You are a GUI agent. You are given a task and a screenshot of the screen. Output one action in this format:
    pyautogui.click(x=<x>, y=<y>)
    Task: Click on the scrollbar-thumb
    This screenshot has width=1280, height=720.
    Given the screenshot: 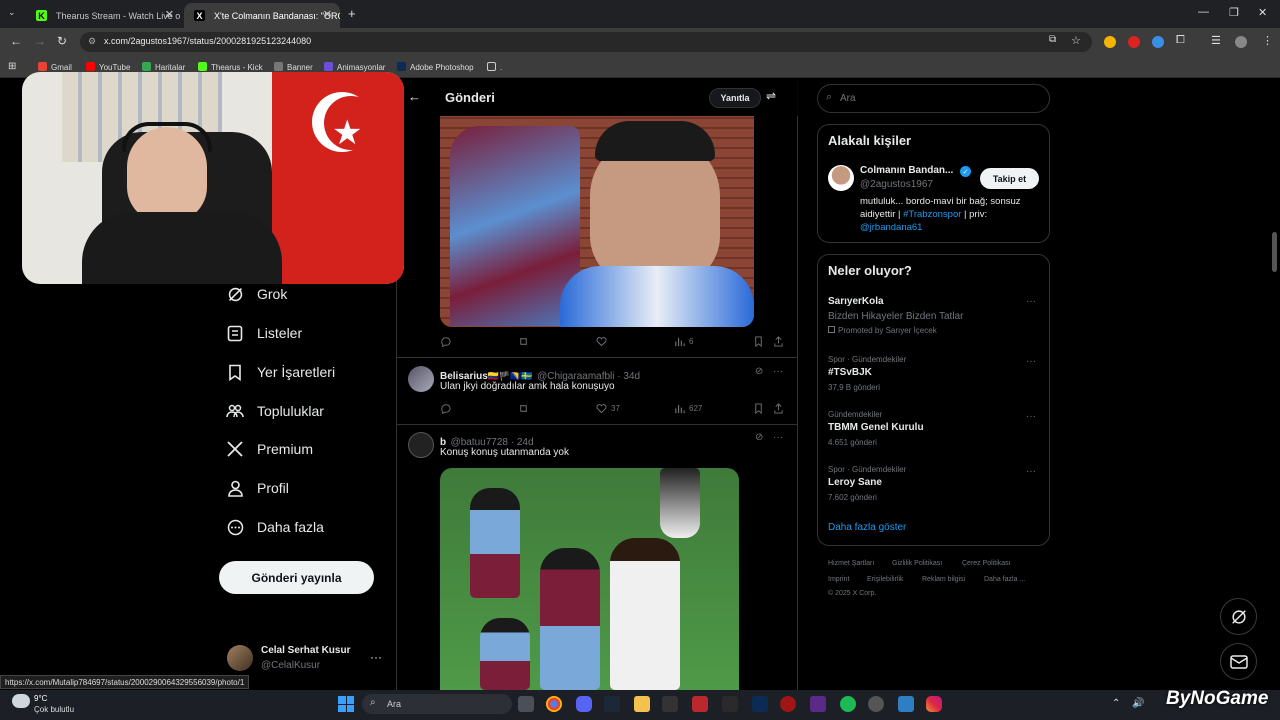 What is the action you would take?
    pyautogui.click(x=1274, y=252)
    